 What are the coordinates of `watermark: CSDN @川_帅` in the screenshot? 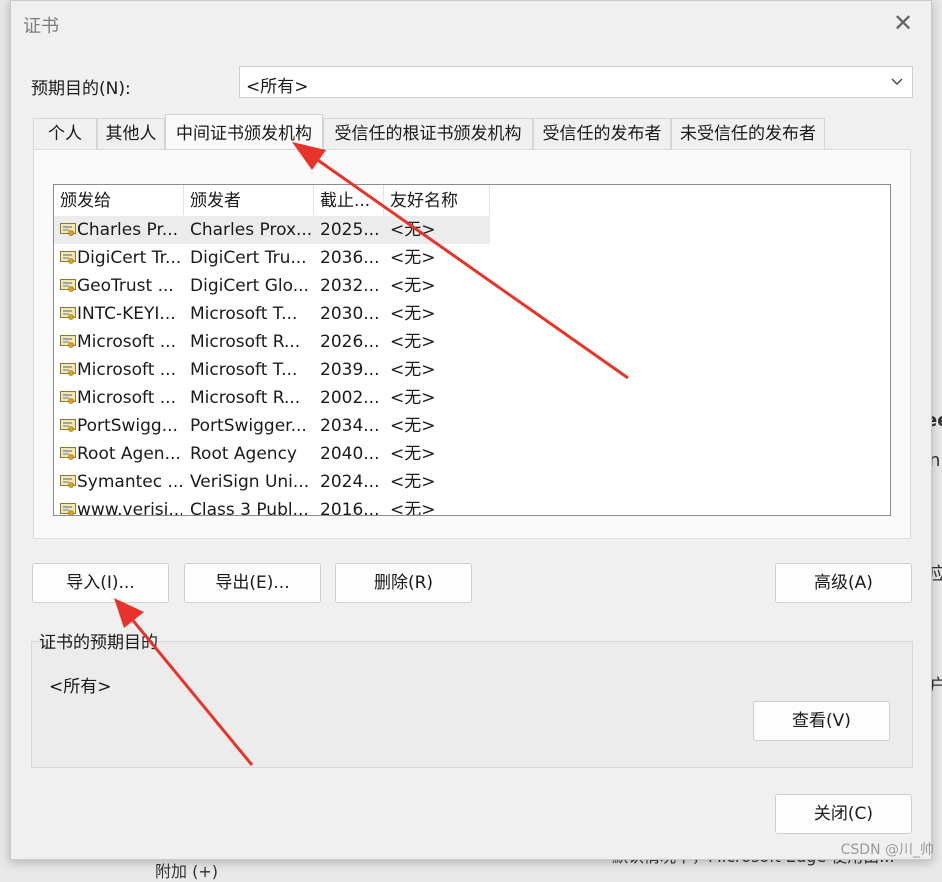 It's located at (887, 850).